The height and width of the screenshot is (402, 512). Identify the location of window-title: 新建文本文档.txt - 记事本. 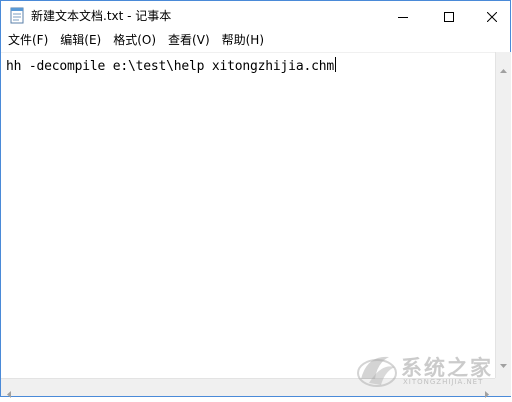
(101, 16).